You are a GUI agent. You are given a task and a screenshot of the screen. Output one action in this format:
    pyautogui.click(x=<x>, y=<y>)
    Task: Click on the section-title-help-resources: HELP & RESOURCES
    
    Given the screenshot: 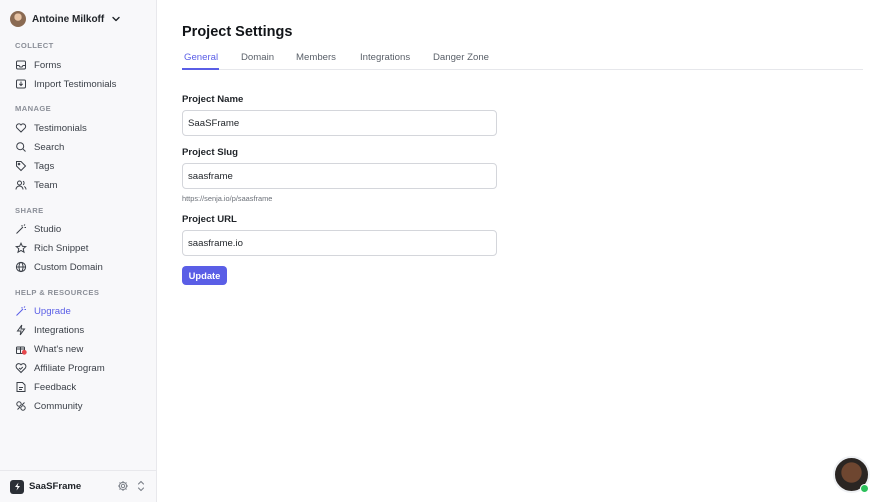 What is the action you would take?
    pyautogui.click(x=57, y=292)
    